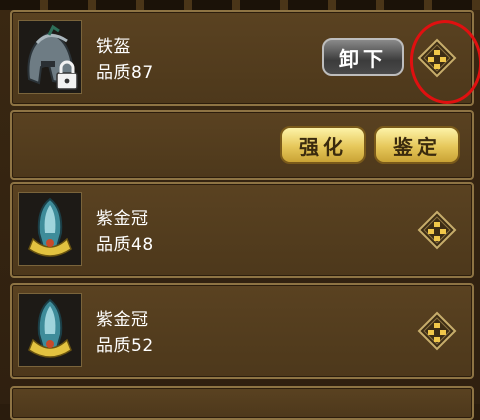  Describe the element at coordinates (125, 346) in the screenshot. I see `item-quality: 品质52` at that location.